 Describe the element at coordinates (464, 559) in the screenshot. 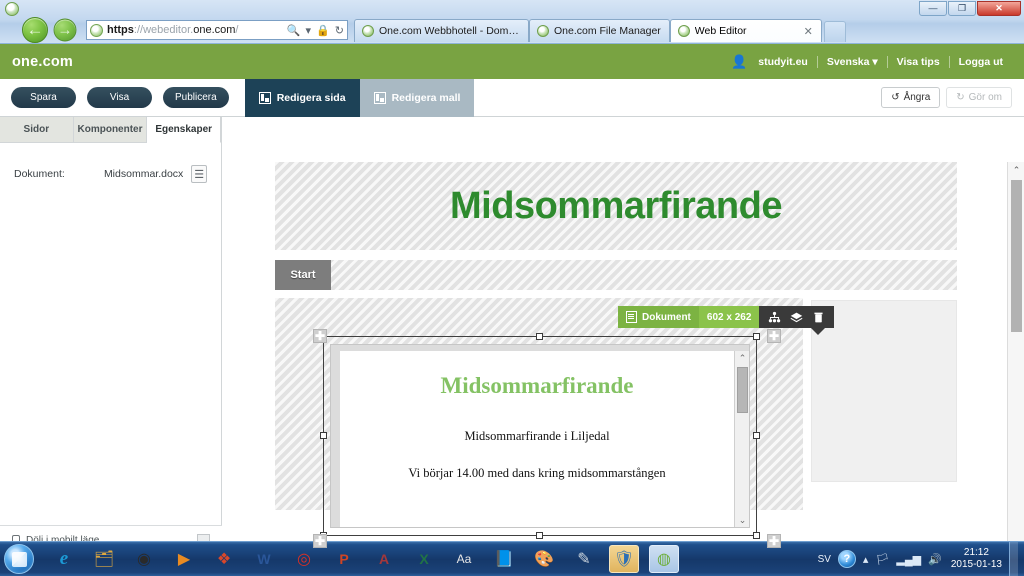

I see `taskbar-acrobat: Aa` at that location.